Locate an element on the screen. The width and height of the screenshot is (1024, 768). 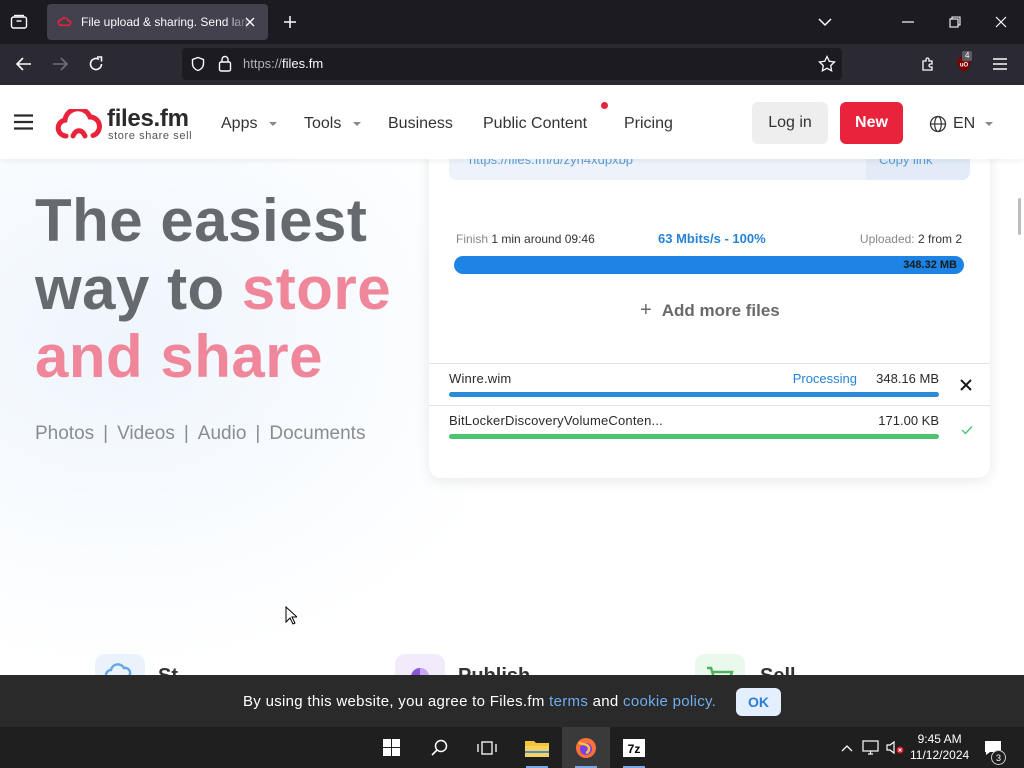
close-tab-icon is located at coordinates (250, 22).